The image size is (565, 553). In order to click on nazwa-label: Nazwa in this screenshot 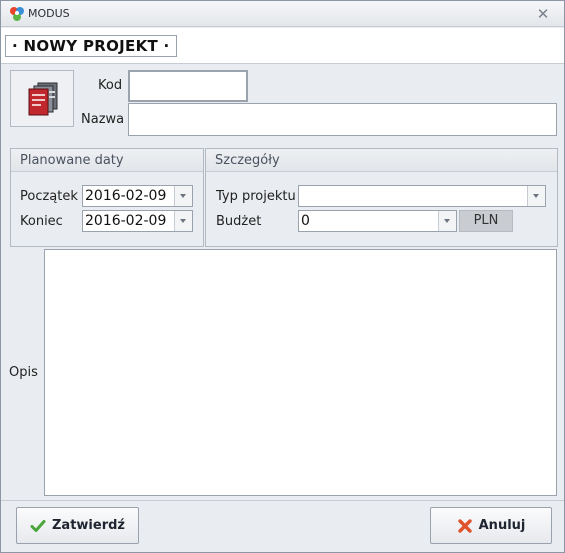, I will do `click(103, 119)`.